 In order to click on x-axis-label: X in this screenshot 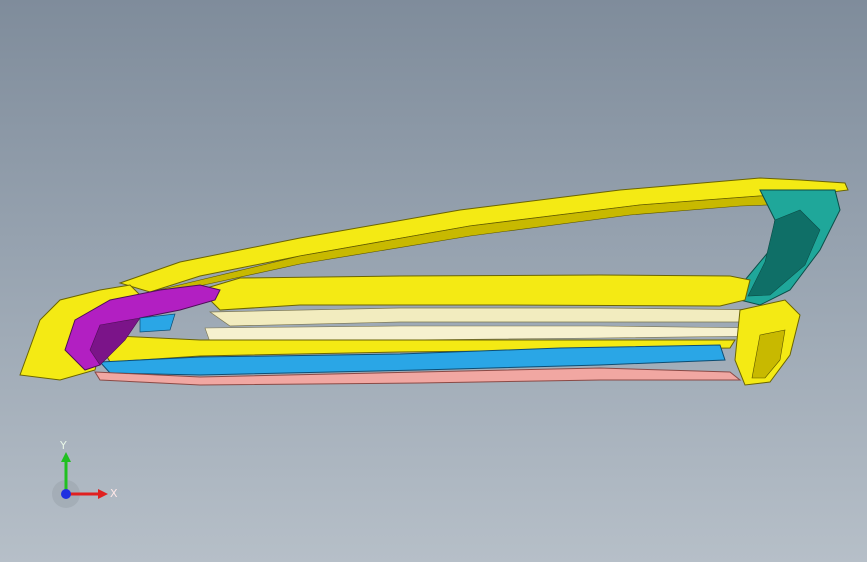, I will do `click(114, 493)`.